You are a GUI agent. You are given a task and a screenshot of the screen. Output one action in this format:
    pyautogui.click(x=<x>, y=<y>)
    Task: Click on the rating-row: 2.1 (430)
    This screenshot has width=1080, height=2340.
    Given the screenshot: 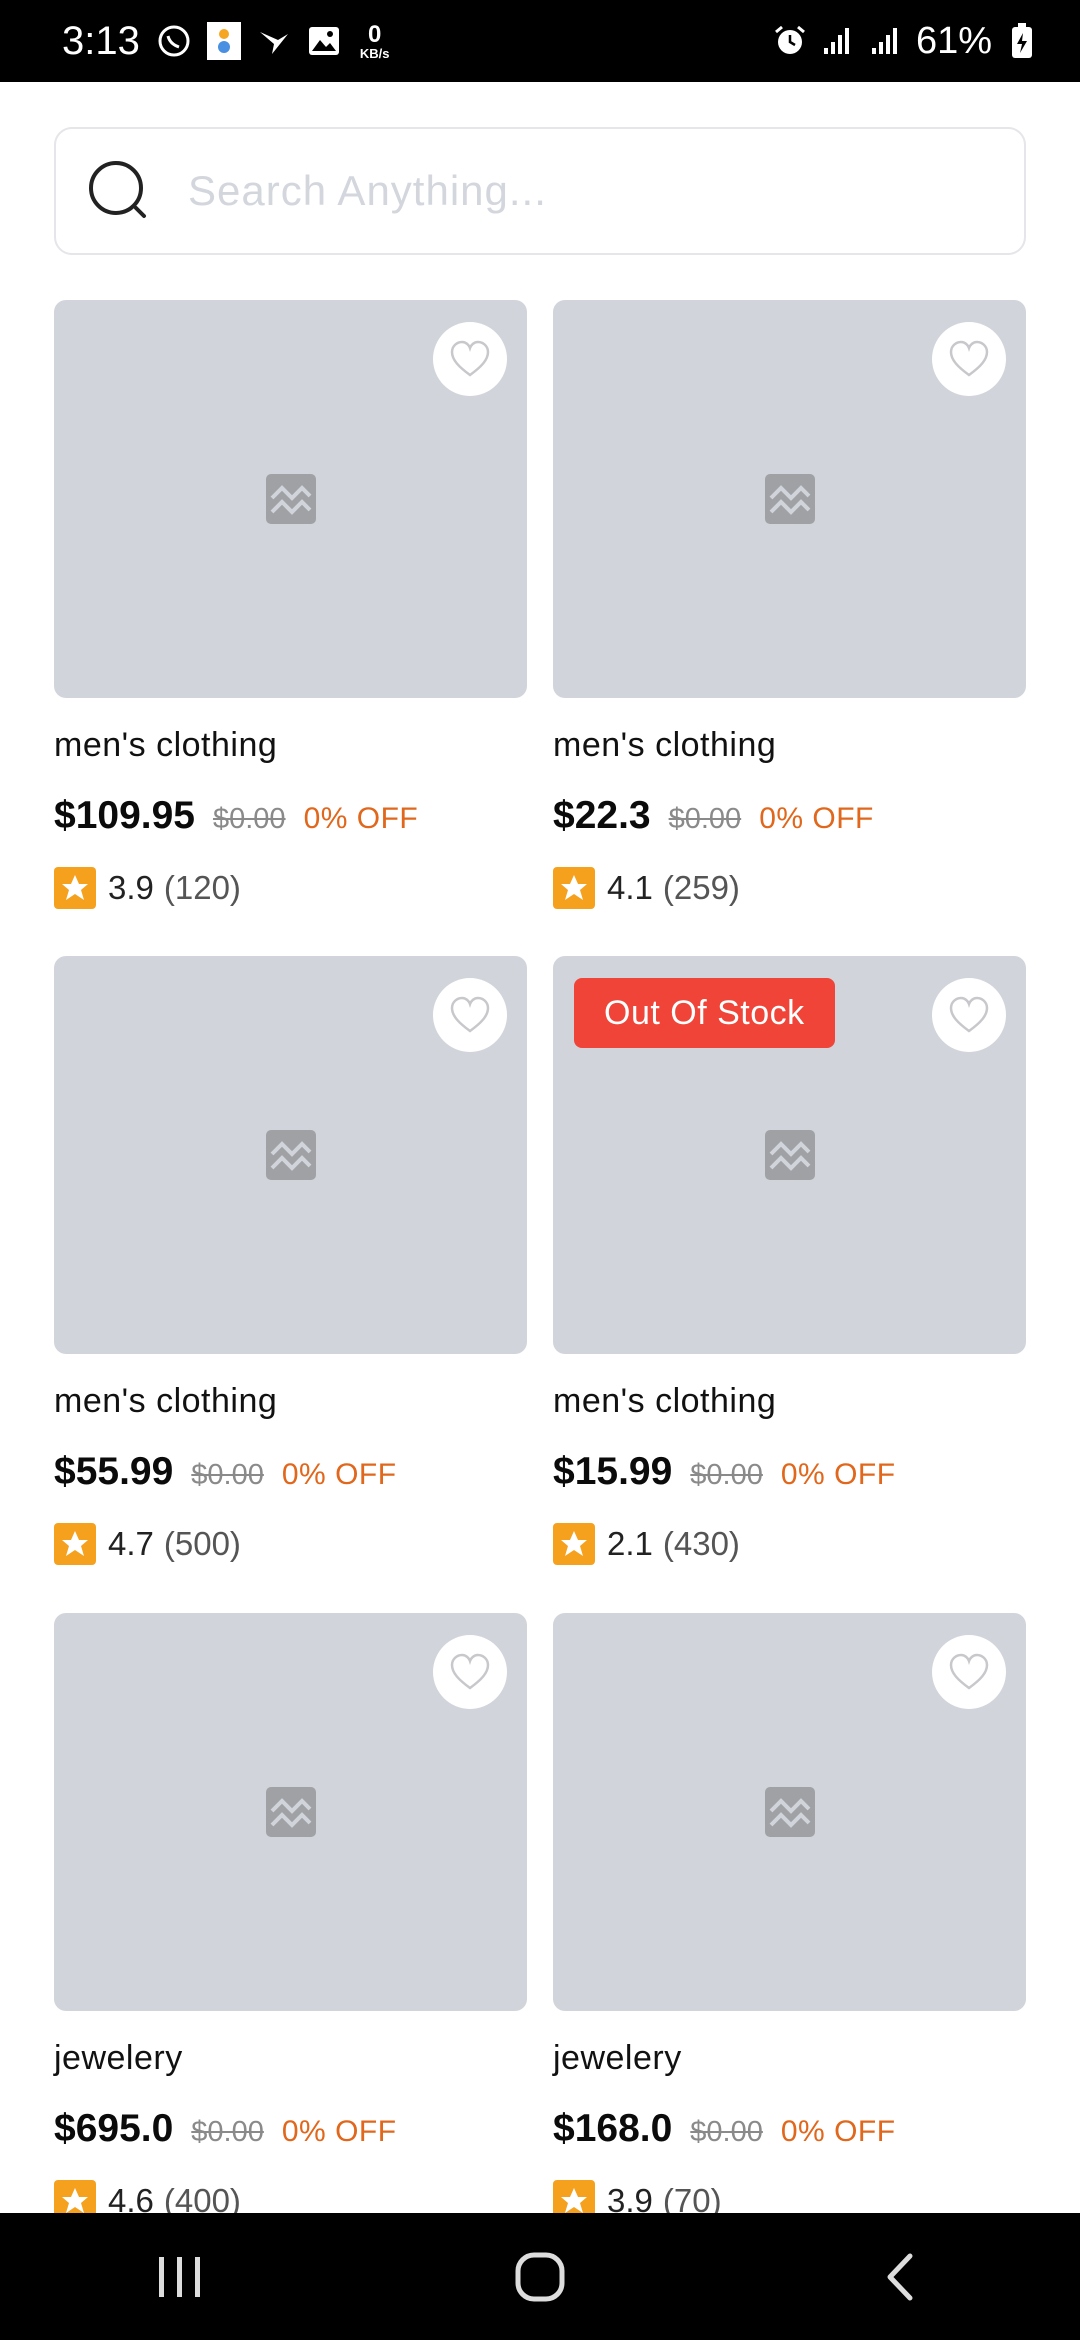 What is the action you would take?
    pyautogui.click(x=789, y=1544)
    